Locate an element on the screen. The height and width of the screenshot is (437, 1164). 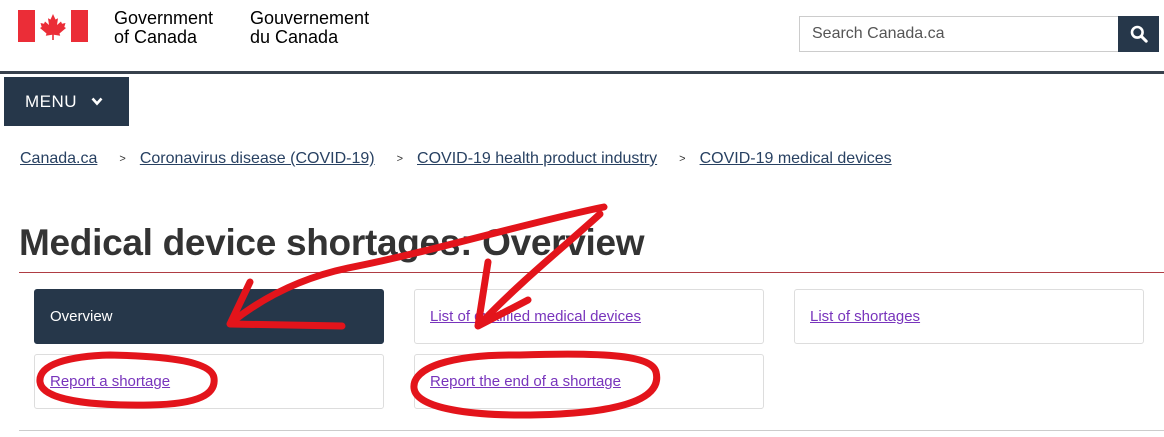
menu-button: MENU is located at coordinates (66, 101).